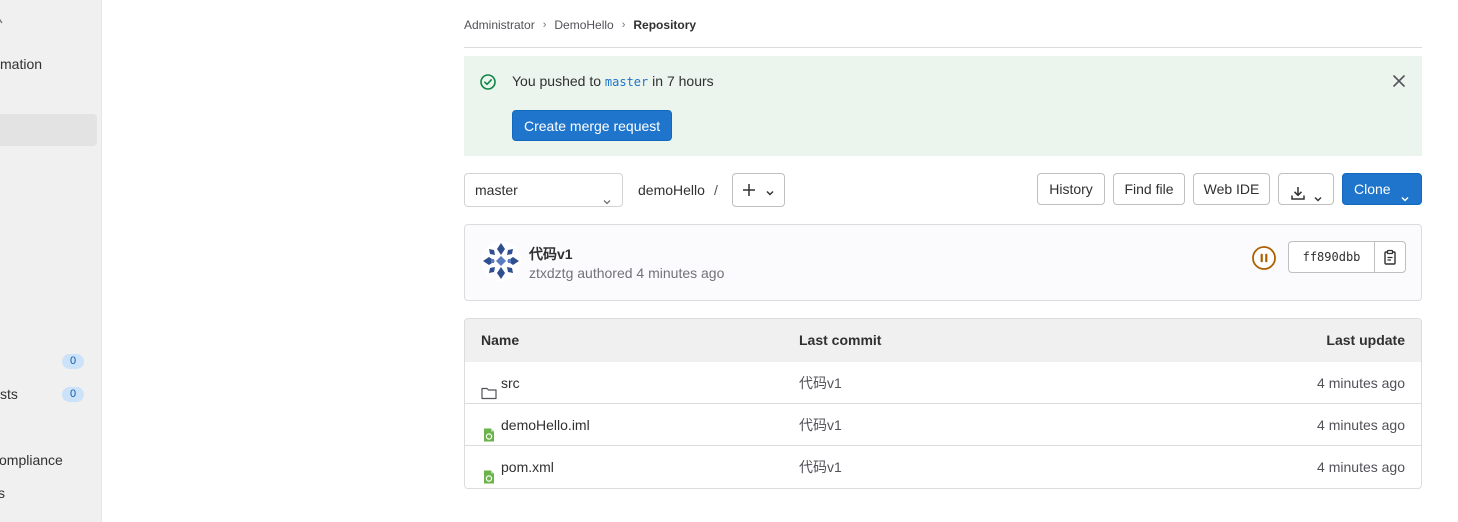  I want to click on branch-selector-value: master, so click(496, 190).